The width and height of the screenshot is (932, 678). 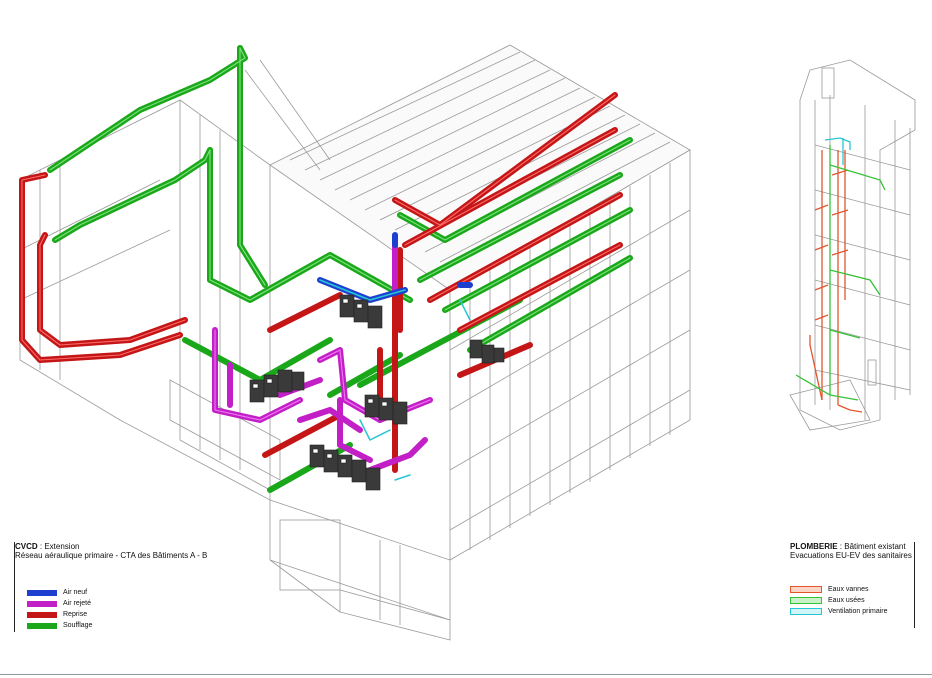 What do you see at coordinates (77, 603) in the screenshot?
I see `legend-label-air-rejete: Air rejeté` at bounding box center [77, 603].